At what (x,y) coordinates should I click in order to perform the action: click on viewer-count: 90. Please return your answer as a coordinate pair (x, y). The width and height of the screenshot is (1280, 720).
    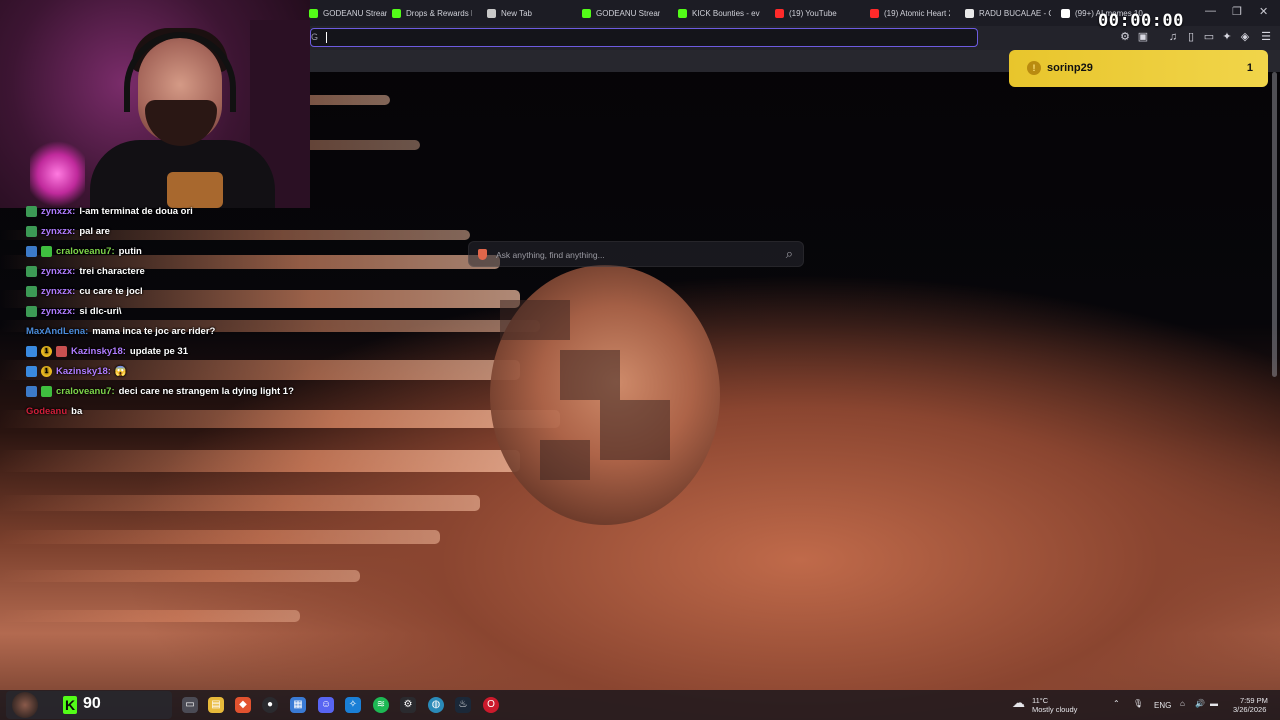
    Looking at the image, I should click on (92, 703).